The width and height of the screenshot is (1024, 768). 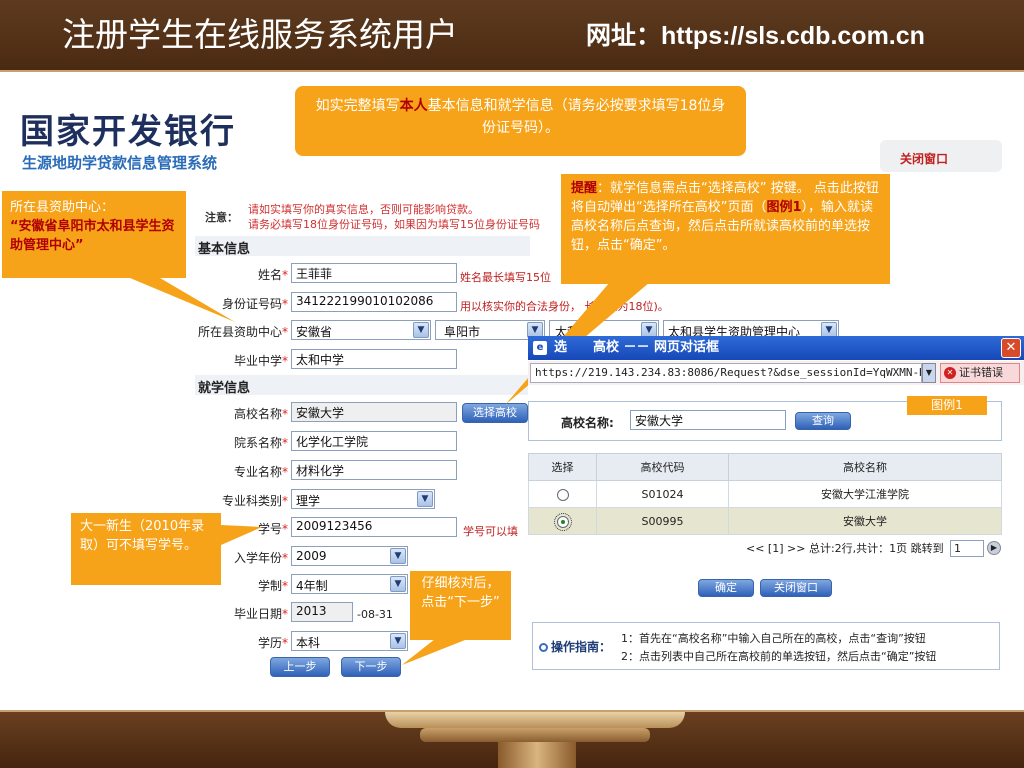 I want to click on radio-button, so click(x=562, y=494).